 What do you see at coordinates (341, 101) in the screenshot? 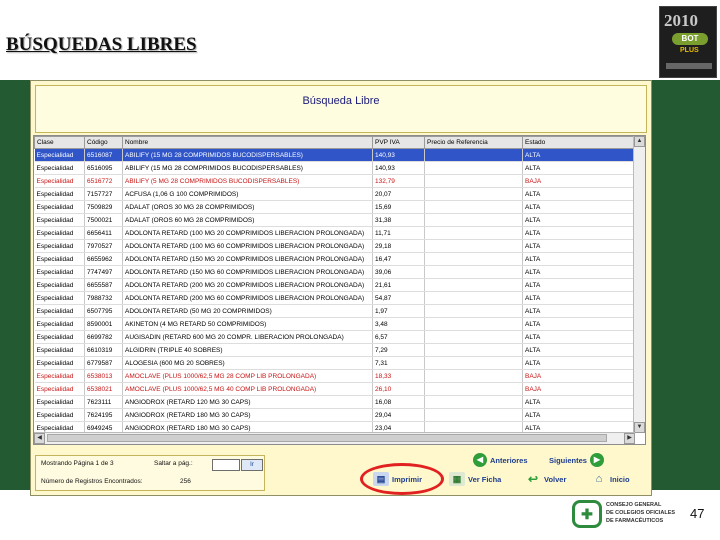
I see `window-title: Búsqueda Libre` at bounding box center [341, 101].